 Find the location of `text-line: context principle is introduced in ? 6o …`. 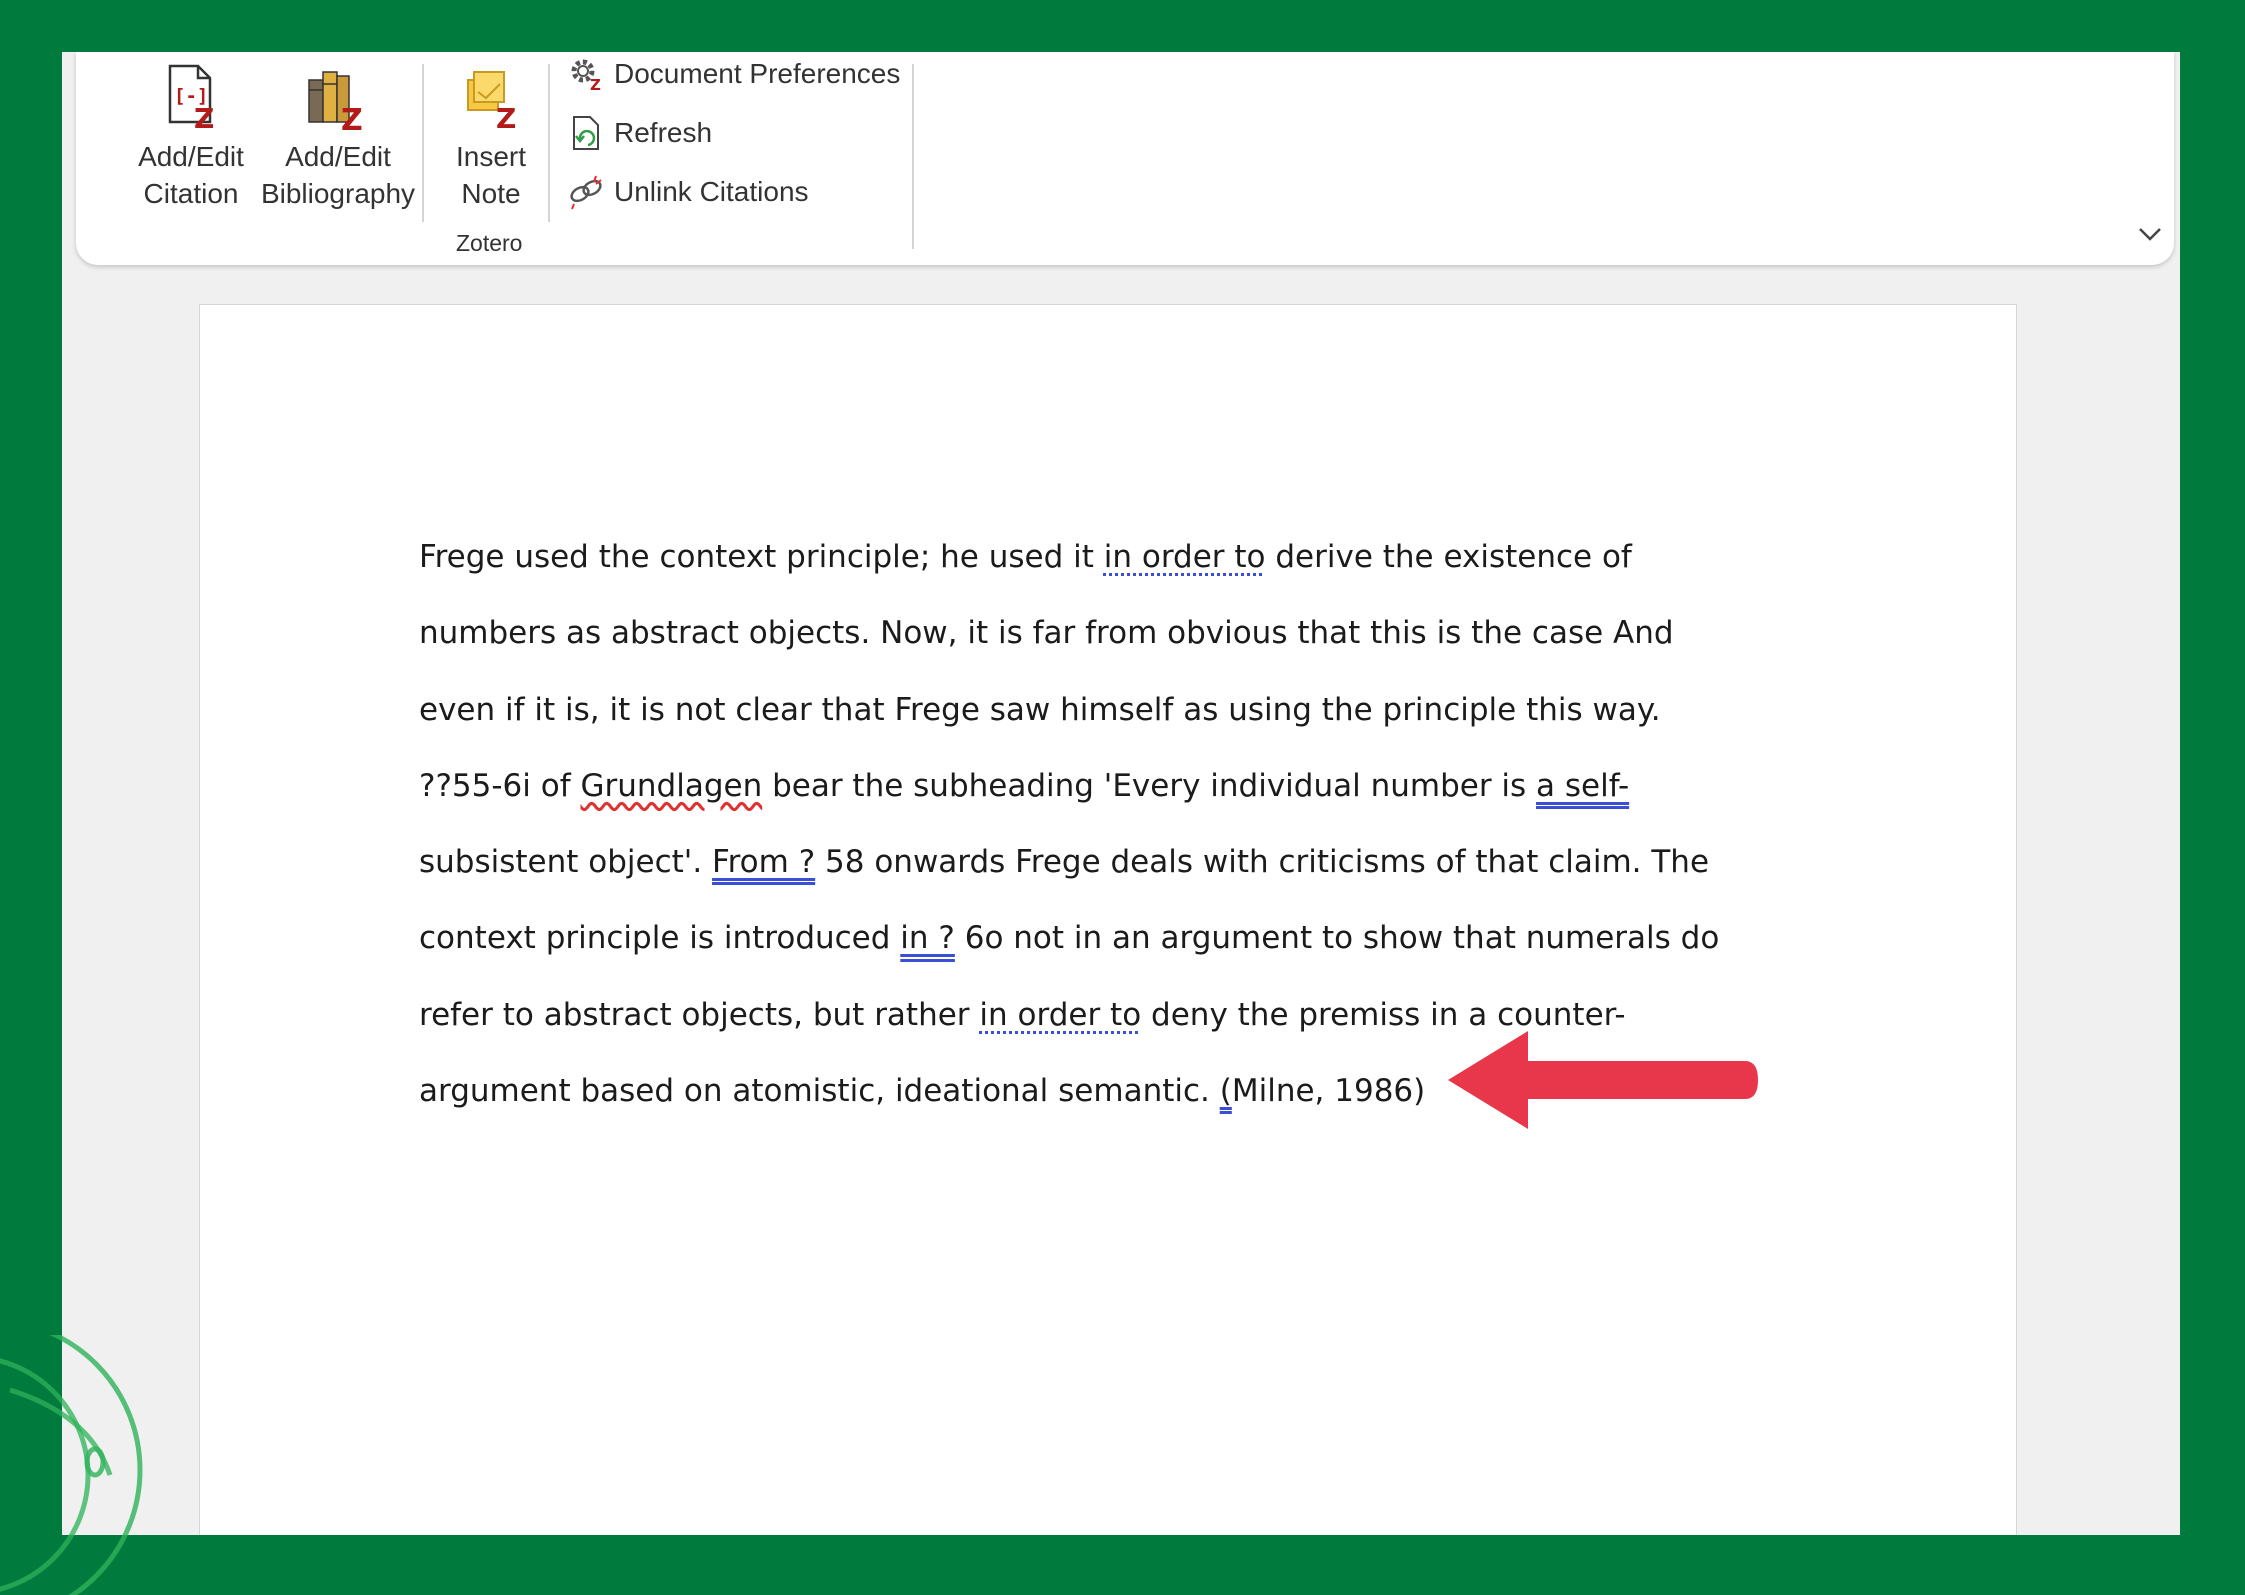

text-line: context principle is introduced in ? 6o … is located at coordinates (1099, 938).